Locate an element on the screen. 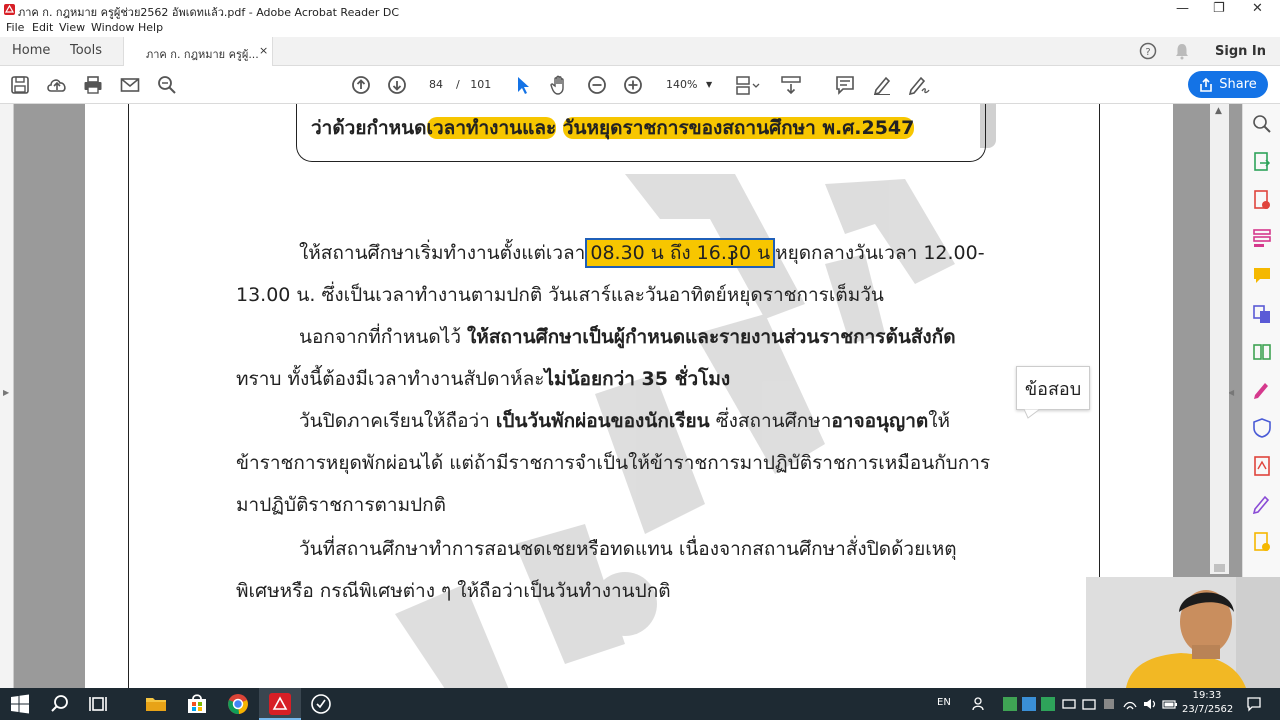 The image size is (1280, 720). combine-files-icon is located at coordinates (1262, 314).